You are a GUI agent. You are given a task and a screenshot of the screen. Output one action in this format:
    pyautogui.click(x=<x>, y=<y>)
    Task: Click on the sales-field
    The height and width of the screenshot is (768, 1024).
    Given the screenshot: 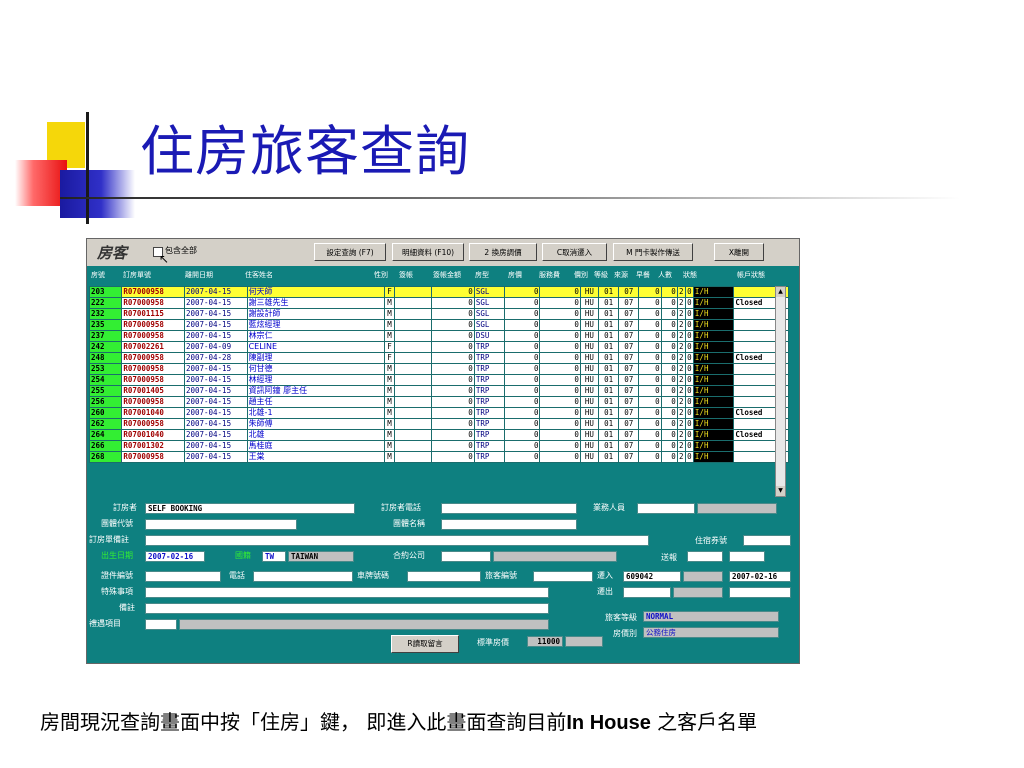 What is the action you would take?
    pyautogui.click(x=666, y=508)
    